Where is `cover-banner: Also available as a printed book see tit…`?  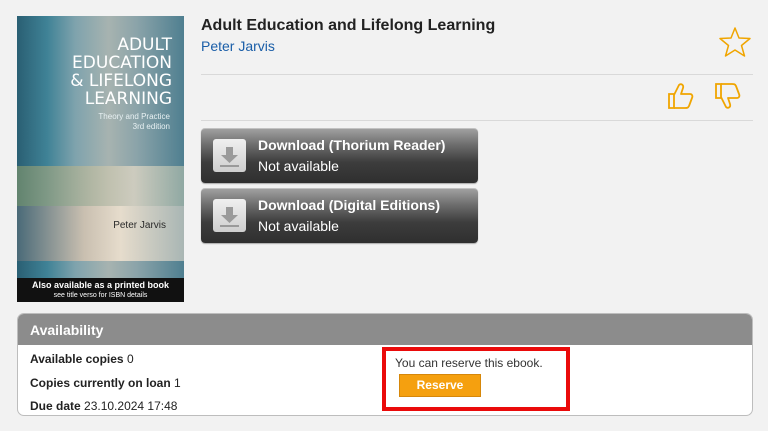
cover-banner: Also available as a printed book see tit… is located at coordinates (100, 290).